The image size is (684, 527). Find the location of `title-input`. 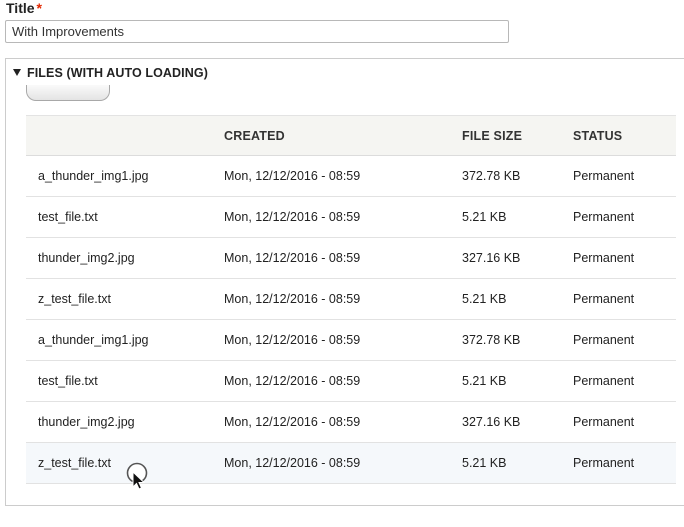

title-input is located at coordinates (257, 31).